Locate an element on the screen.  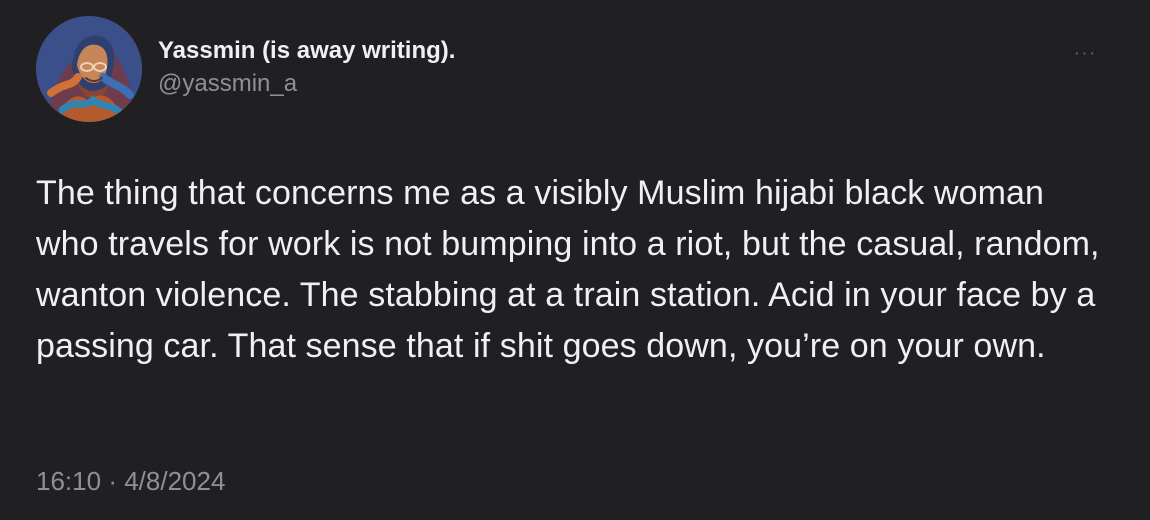
author-info: Yassmin (is away writing). @yassmin_a is located at coordinates (508, 67).